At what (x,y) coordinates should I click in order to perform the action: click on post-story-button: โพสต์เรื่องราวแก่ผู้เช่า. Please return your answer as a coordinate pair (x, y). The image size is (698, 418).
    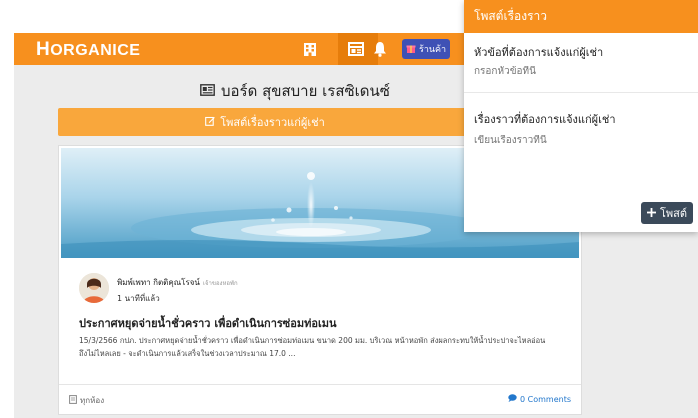
    Looking at the image, I should click on (265, 122).